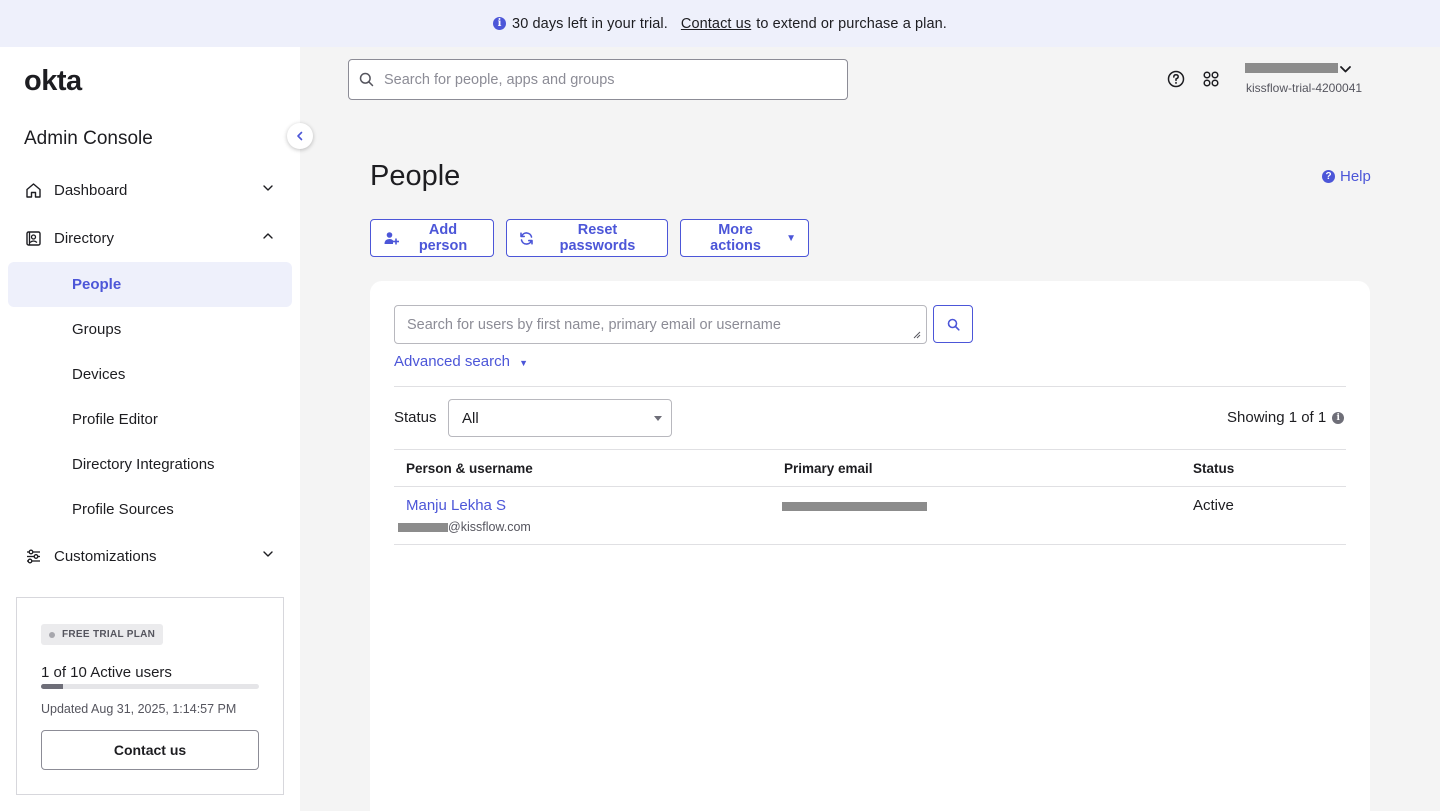  Describe the element at coordinates (443, 238) in the screenshot. I see `add-person-label: Add person` at that location.